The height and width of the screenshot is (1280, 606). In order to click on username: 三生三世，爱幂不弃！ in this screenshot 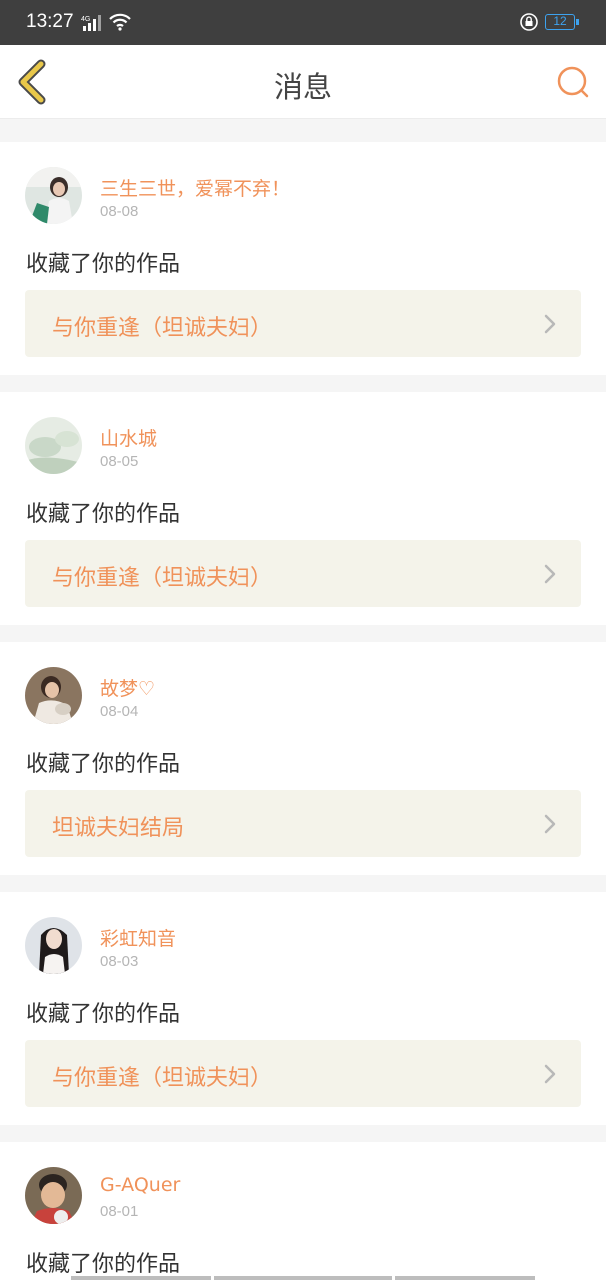, I will do `click(195, 187)`.